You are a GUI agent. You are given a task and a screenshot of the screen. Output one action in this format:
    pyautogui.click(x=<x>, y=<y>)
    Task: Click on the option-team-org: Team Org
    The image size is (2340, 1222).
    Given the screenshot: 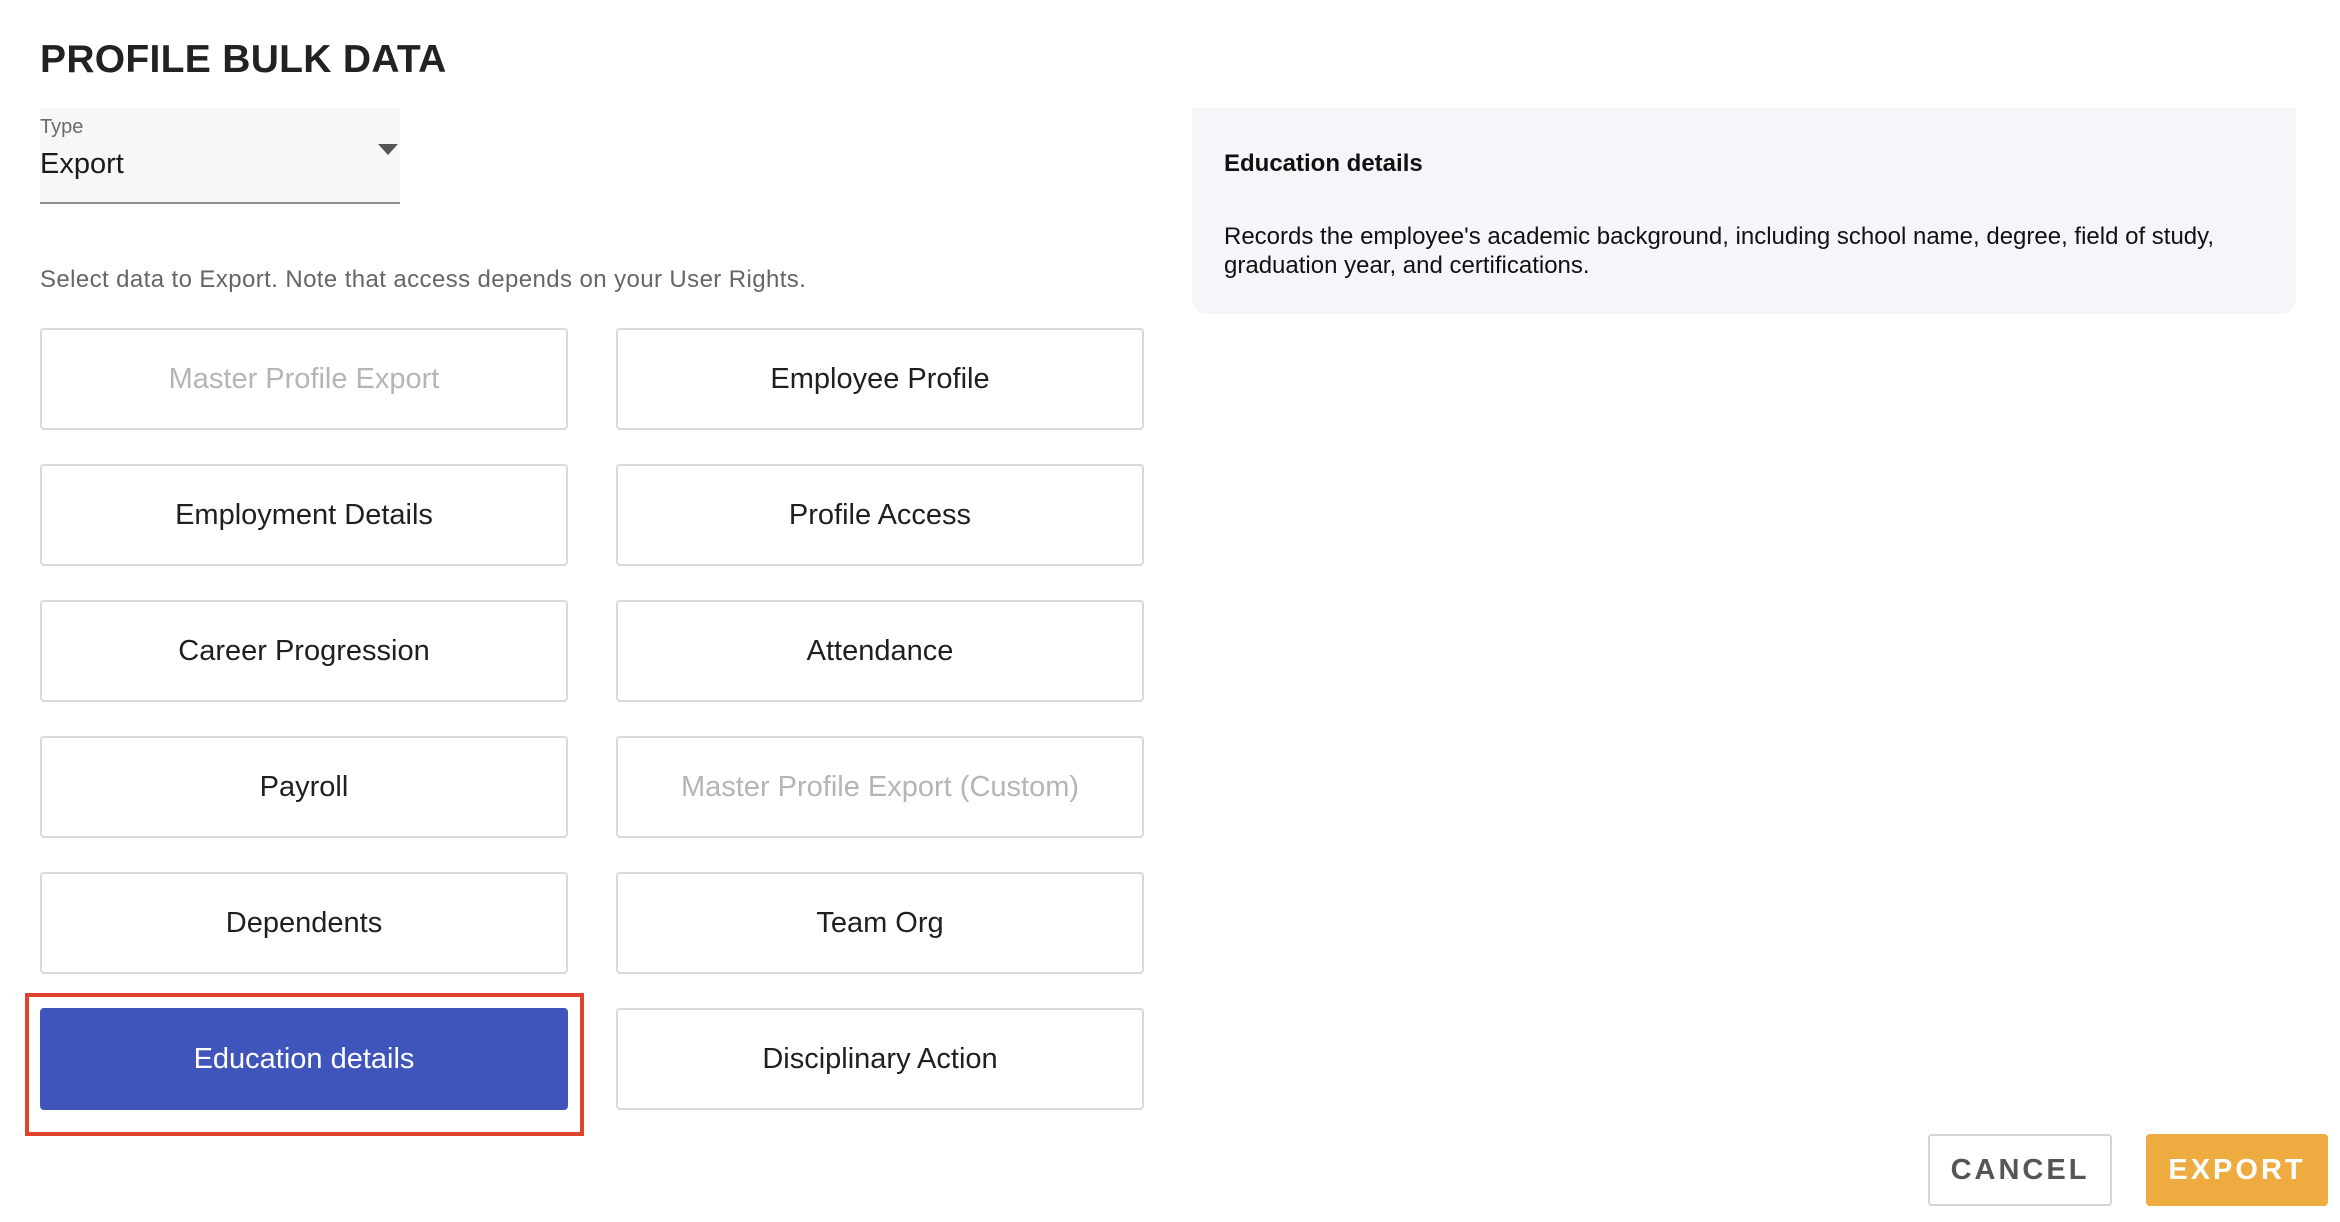 What is the action you would take?
    pyautogui.click(x=880, y=923)
    